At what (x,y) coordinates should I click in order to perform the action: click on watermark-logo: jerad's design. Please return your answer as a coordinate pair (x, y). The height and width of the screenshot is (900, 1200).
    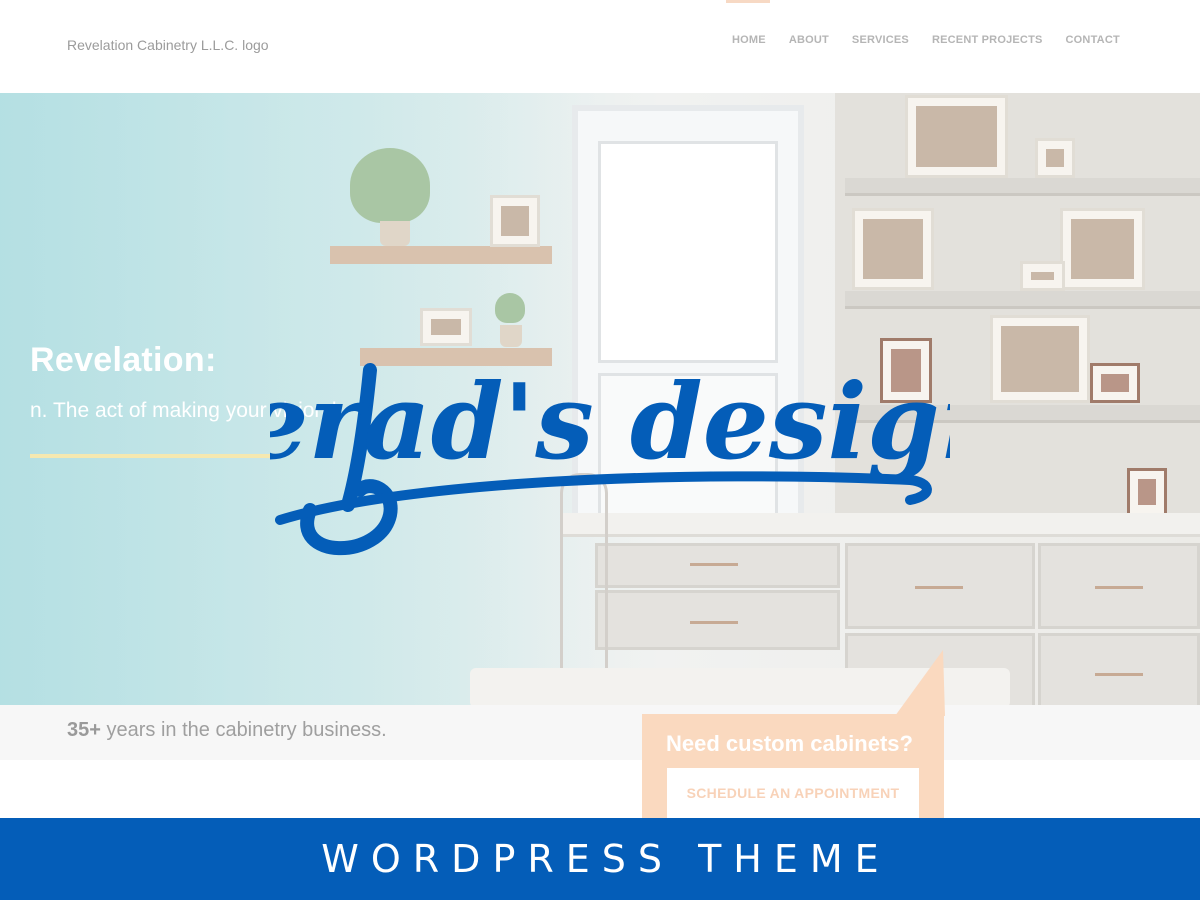
    Looking at the image, I should click on (610, 458).